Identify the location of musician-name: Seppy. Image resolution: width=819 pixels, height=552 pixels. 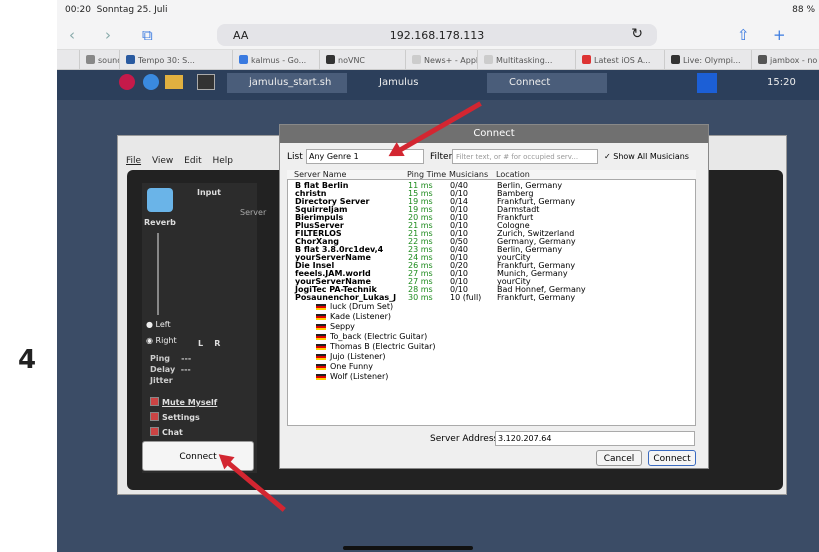
(342, 326).